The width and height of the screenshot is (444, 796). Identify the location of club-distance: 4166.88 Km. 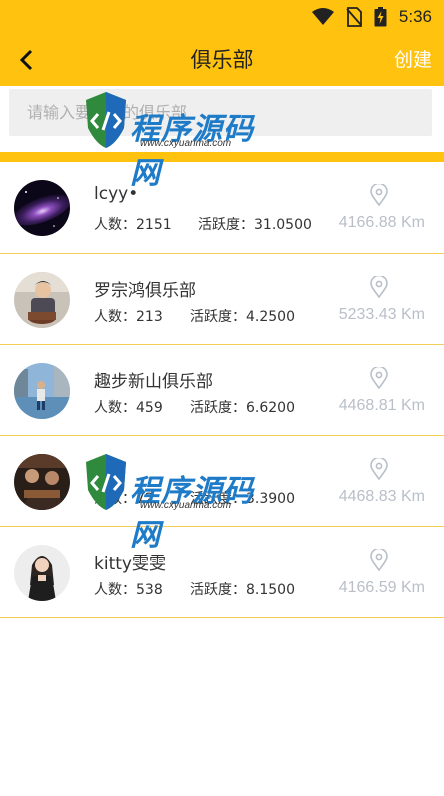
(381, 222).